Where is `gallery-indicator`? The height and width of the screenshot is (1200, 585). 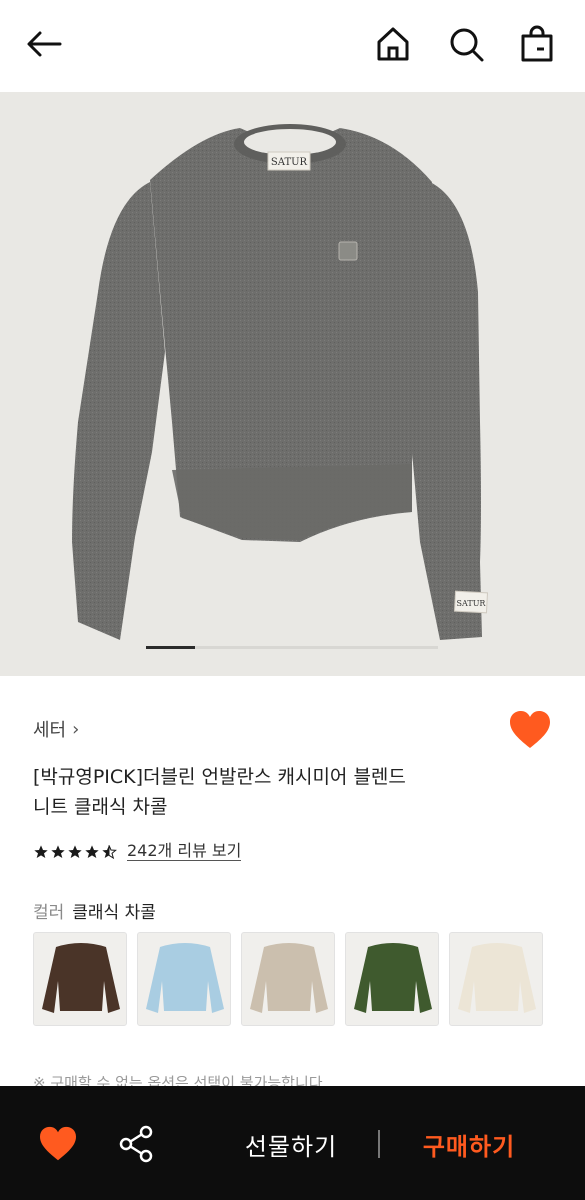 gallery-indicator is located at coordinates (292, 647).